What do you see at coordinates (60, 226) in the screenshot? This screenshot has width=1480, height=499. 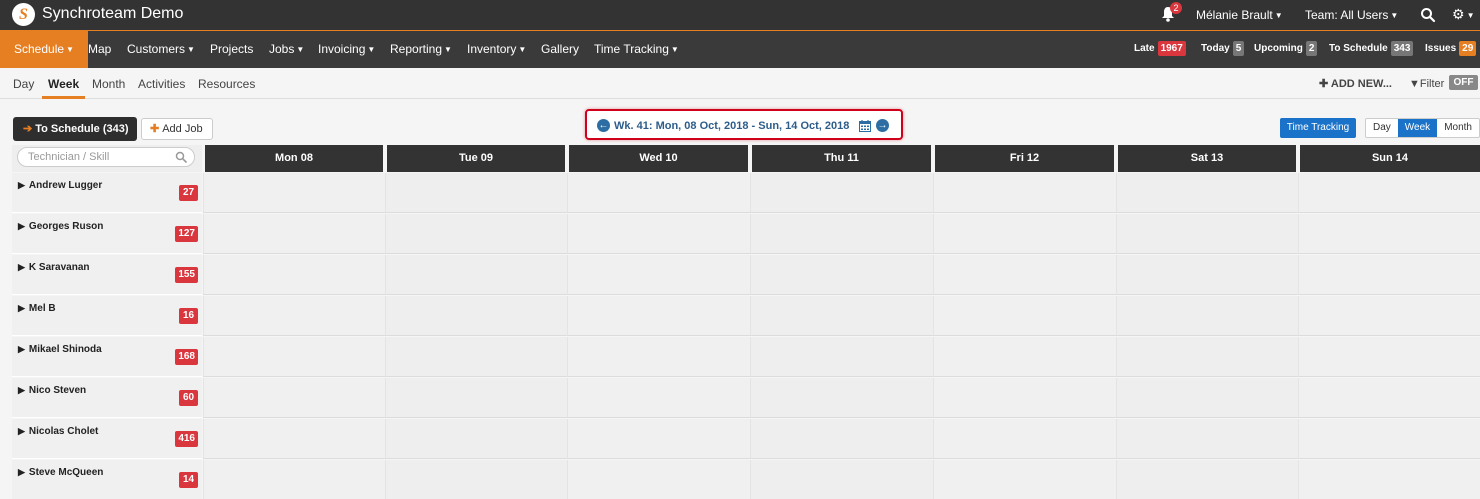 I see `technician-name: ▶ Georges Ruson` at bounding box center [60, 226].